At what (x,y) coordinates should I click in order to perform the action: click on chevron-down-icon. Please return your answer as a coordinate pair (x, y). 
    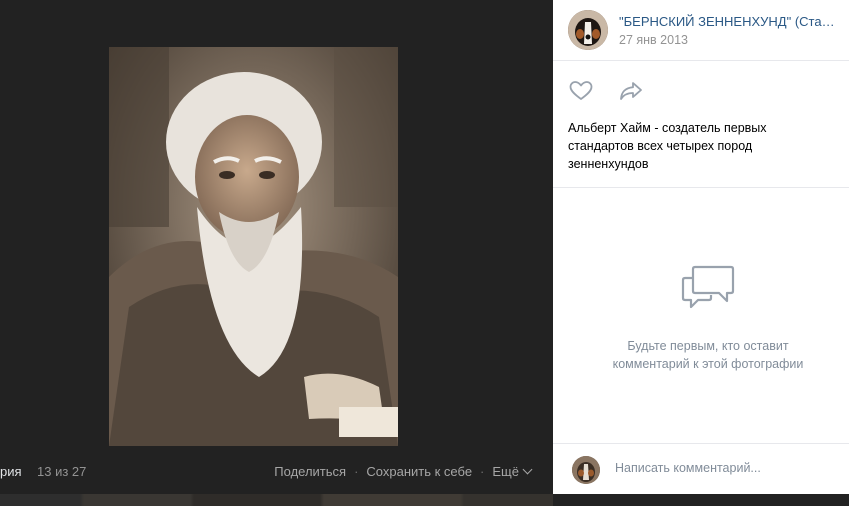
    Looking at the image, I should click on (527, 469).